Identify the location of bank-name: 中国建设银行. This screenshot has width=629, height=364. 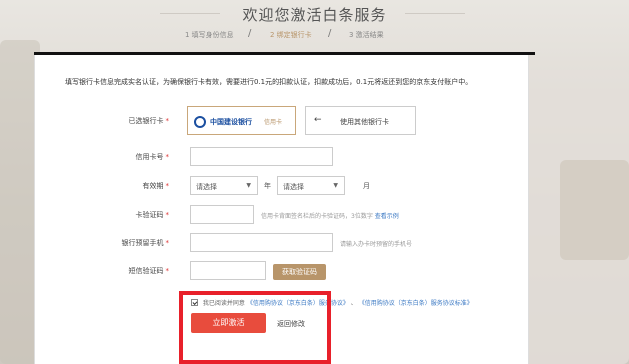
(231, 122).